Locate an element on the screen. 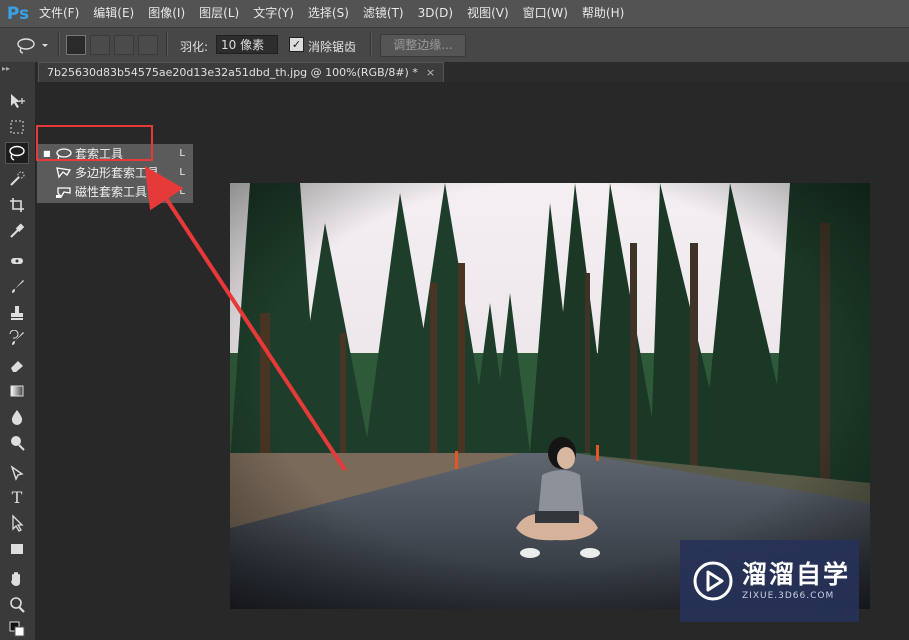  play-logo-icon is located at coordinates (713, 581).